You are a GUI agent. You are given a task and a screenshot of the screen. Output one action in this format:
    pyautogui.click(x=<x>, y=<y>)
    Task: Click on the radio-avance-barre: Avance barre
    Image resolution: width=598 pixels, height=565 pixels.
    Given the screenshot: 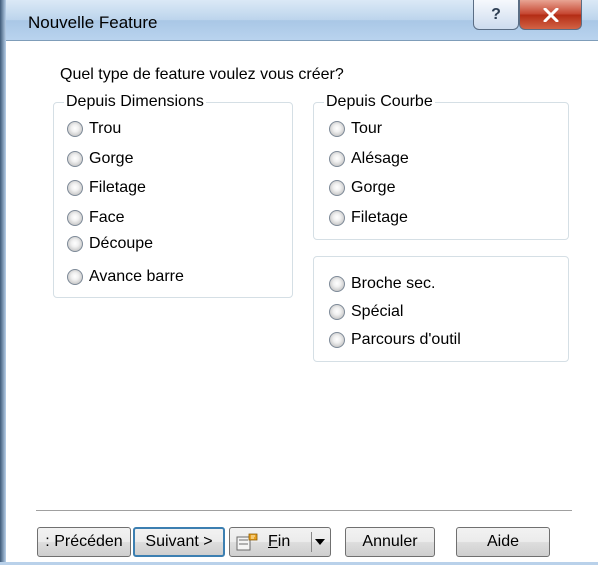 What is the action you would take?
    pyautogui.click(x=125, y=277)
    